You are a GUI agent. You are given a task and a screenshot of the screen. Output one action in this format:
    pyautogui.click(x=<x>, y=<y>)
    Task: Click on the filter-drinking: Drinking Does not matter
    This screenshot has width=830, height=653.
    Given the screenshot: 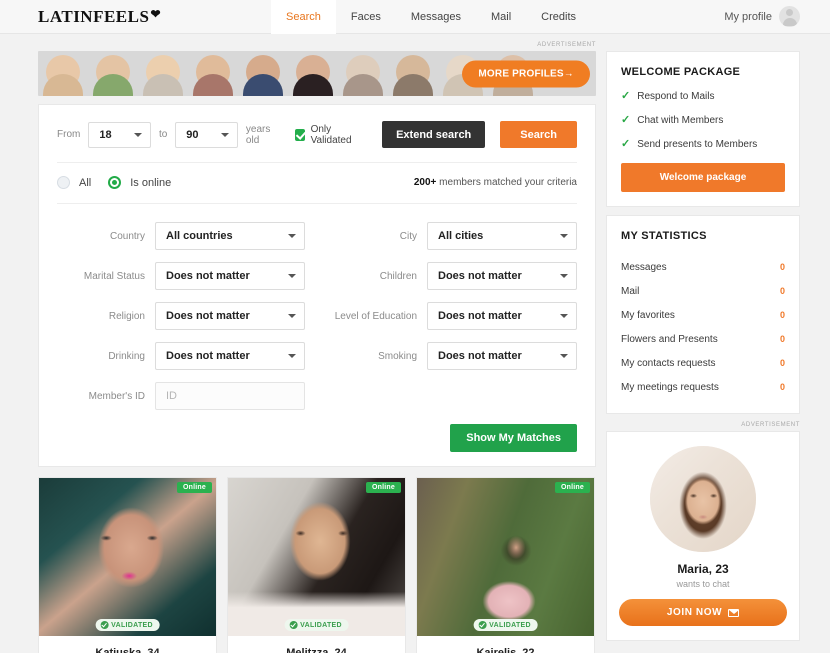 What is the action you would take?
    pyautogui.click(x=181, y=356)
    